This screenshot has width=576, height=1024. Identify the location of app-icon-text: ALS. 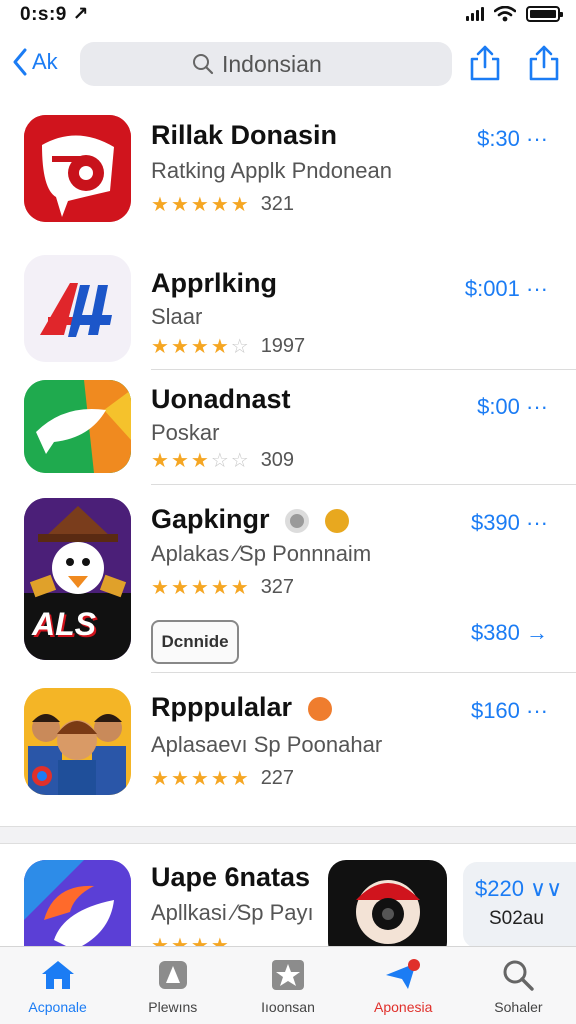
(64, 624).